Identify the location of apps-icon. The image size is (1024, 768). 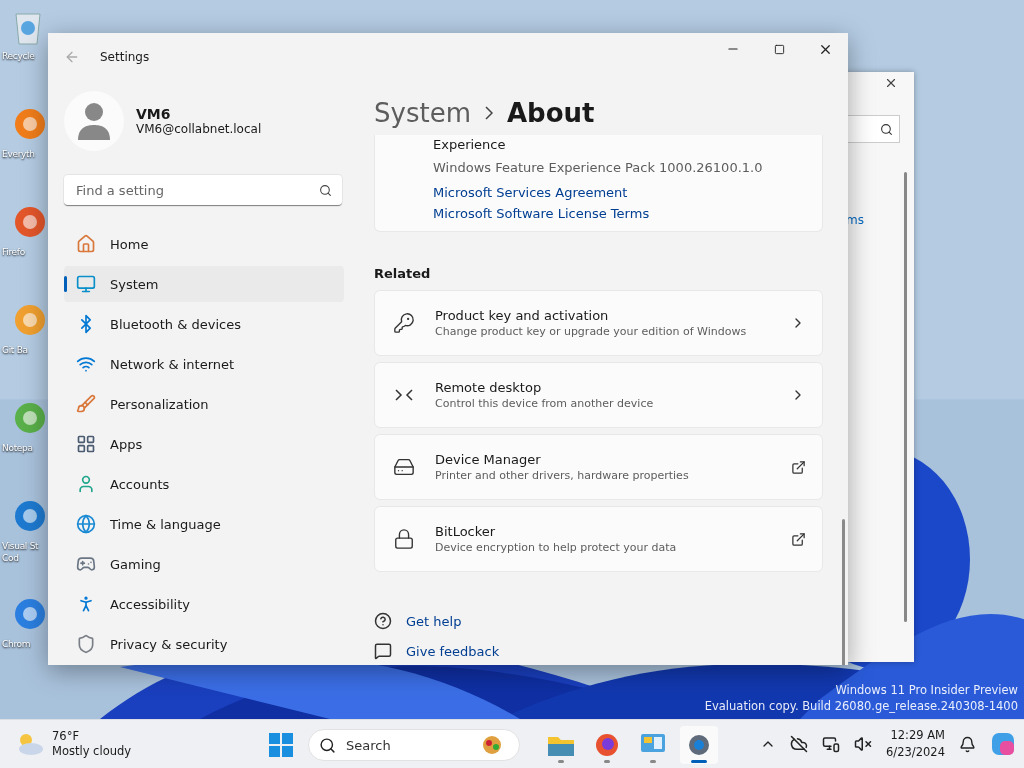
(86, 444).